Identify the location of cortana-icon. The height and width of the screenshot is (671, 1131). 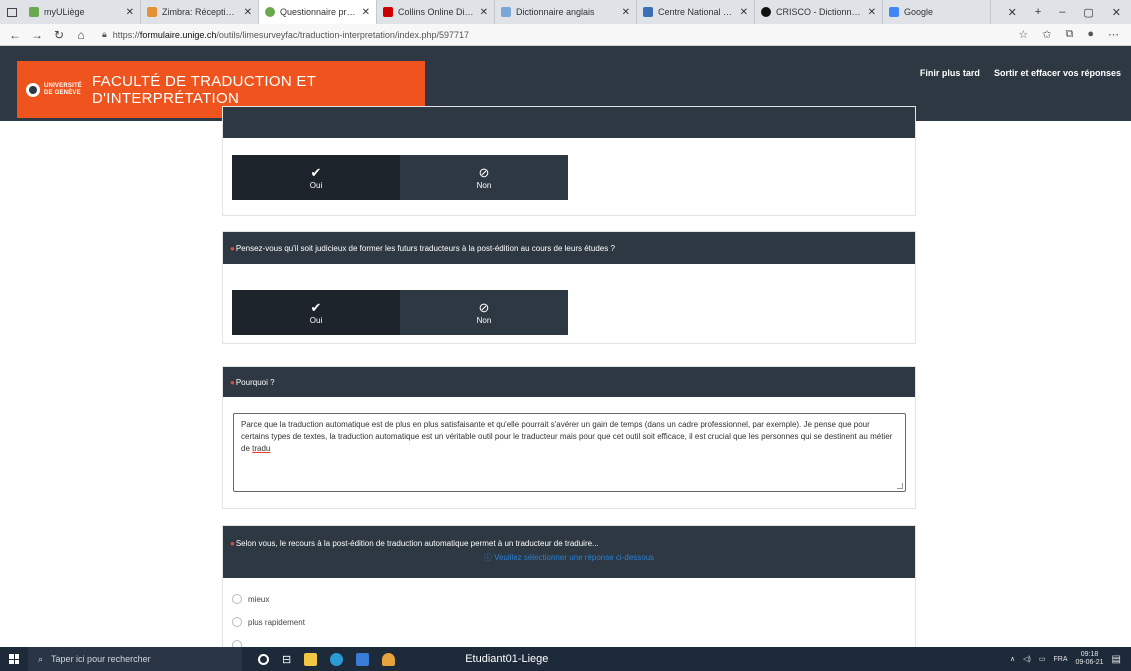
(263, 659).